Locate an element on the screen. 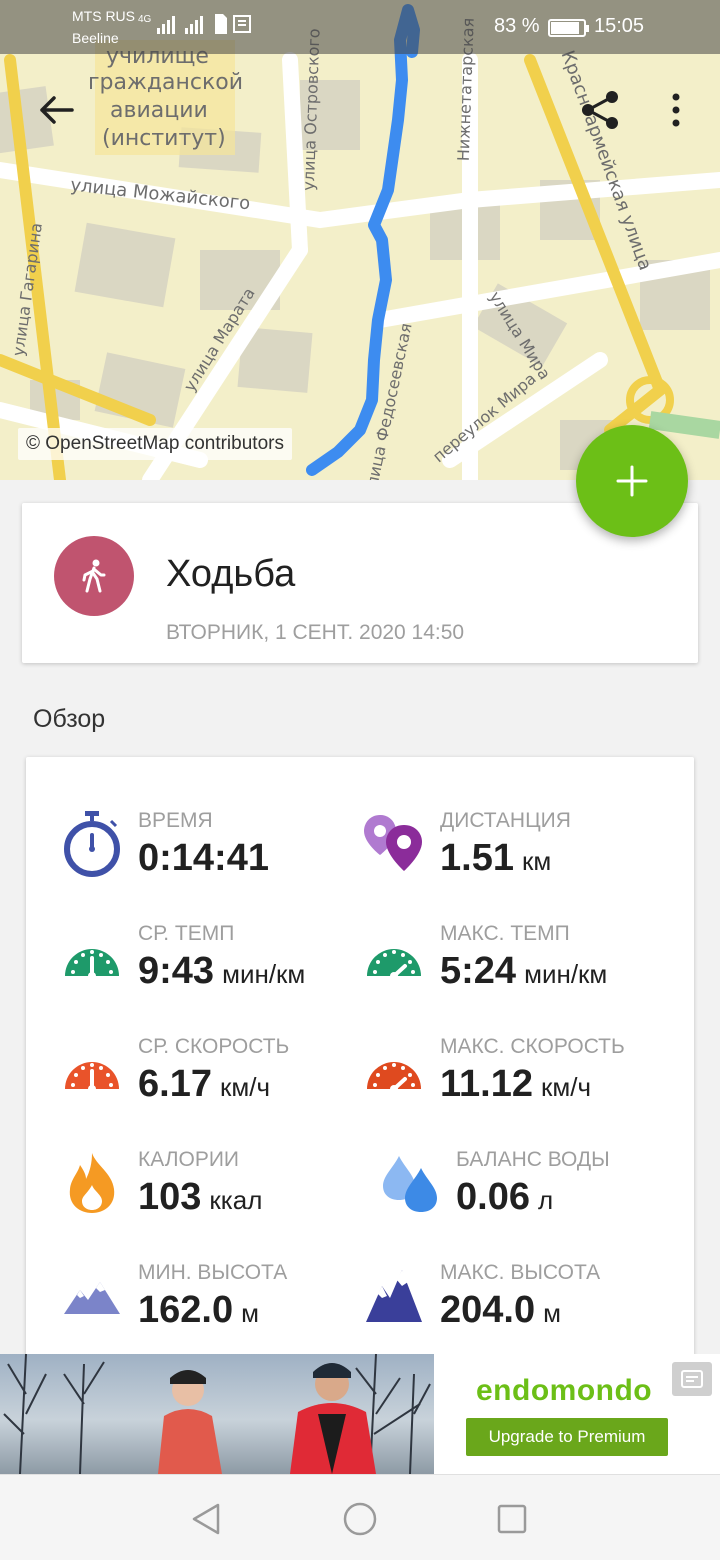 The height and width of the screenshot is (1560, 720). nav-back-icon is located at coordinates (206, 1519).